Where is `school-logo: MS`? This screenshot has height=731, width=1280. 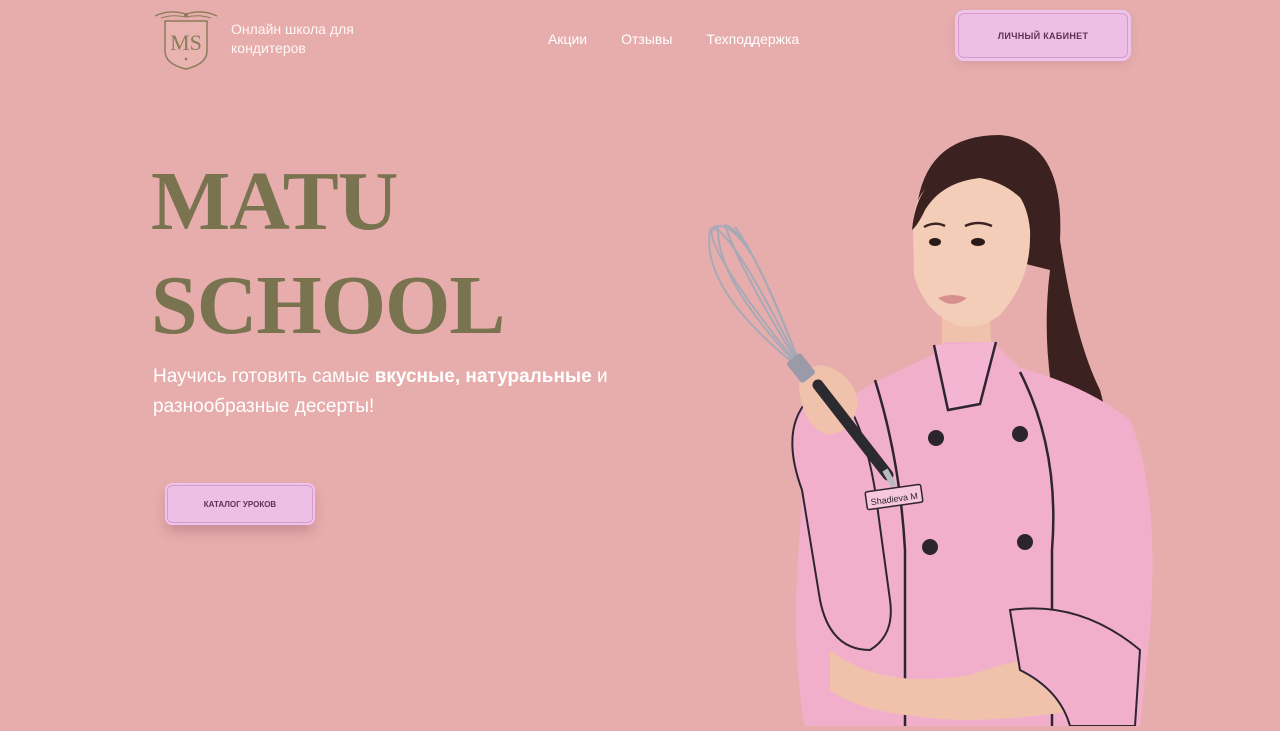
school-logo: MS is located at coordinates (186, 40).